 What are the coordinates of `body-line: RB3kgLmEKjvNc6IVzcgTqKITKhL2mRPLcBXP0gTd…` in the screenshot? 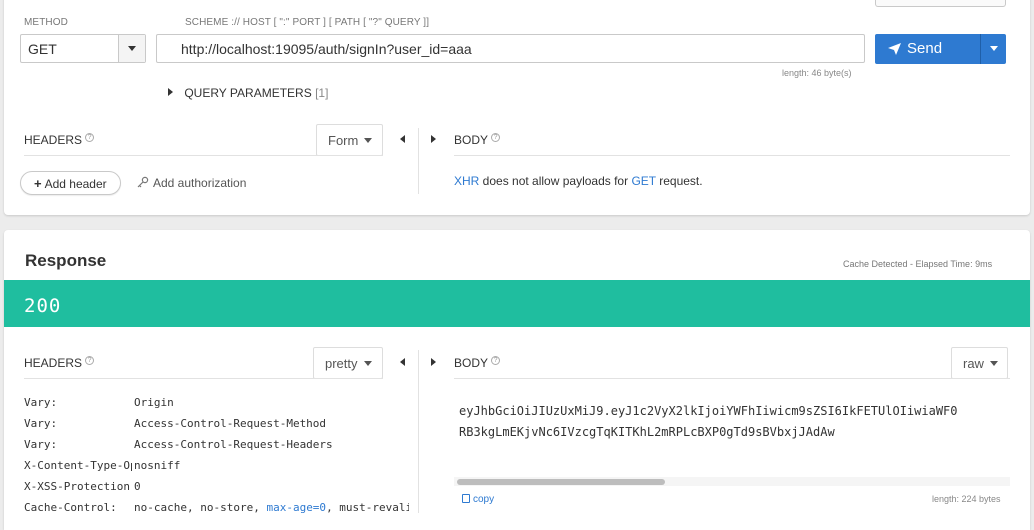 It's located at (647, 432).